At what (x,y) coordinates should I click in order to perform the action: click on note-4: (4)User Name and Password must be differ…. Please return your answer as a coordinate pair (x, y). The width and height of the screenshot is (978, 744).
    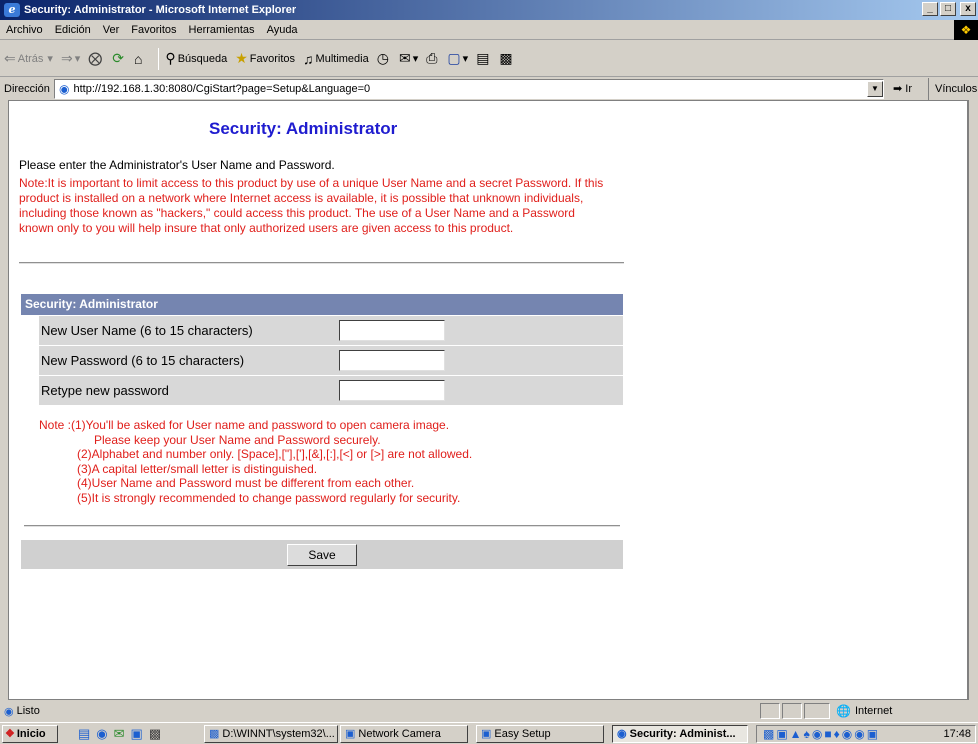
    Looking at the image, I should click on (246, 483).